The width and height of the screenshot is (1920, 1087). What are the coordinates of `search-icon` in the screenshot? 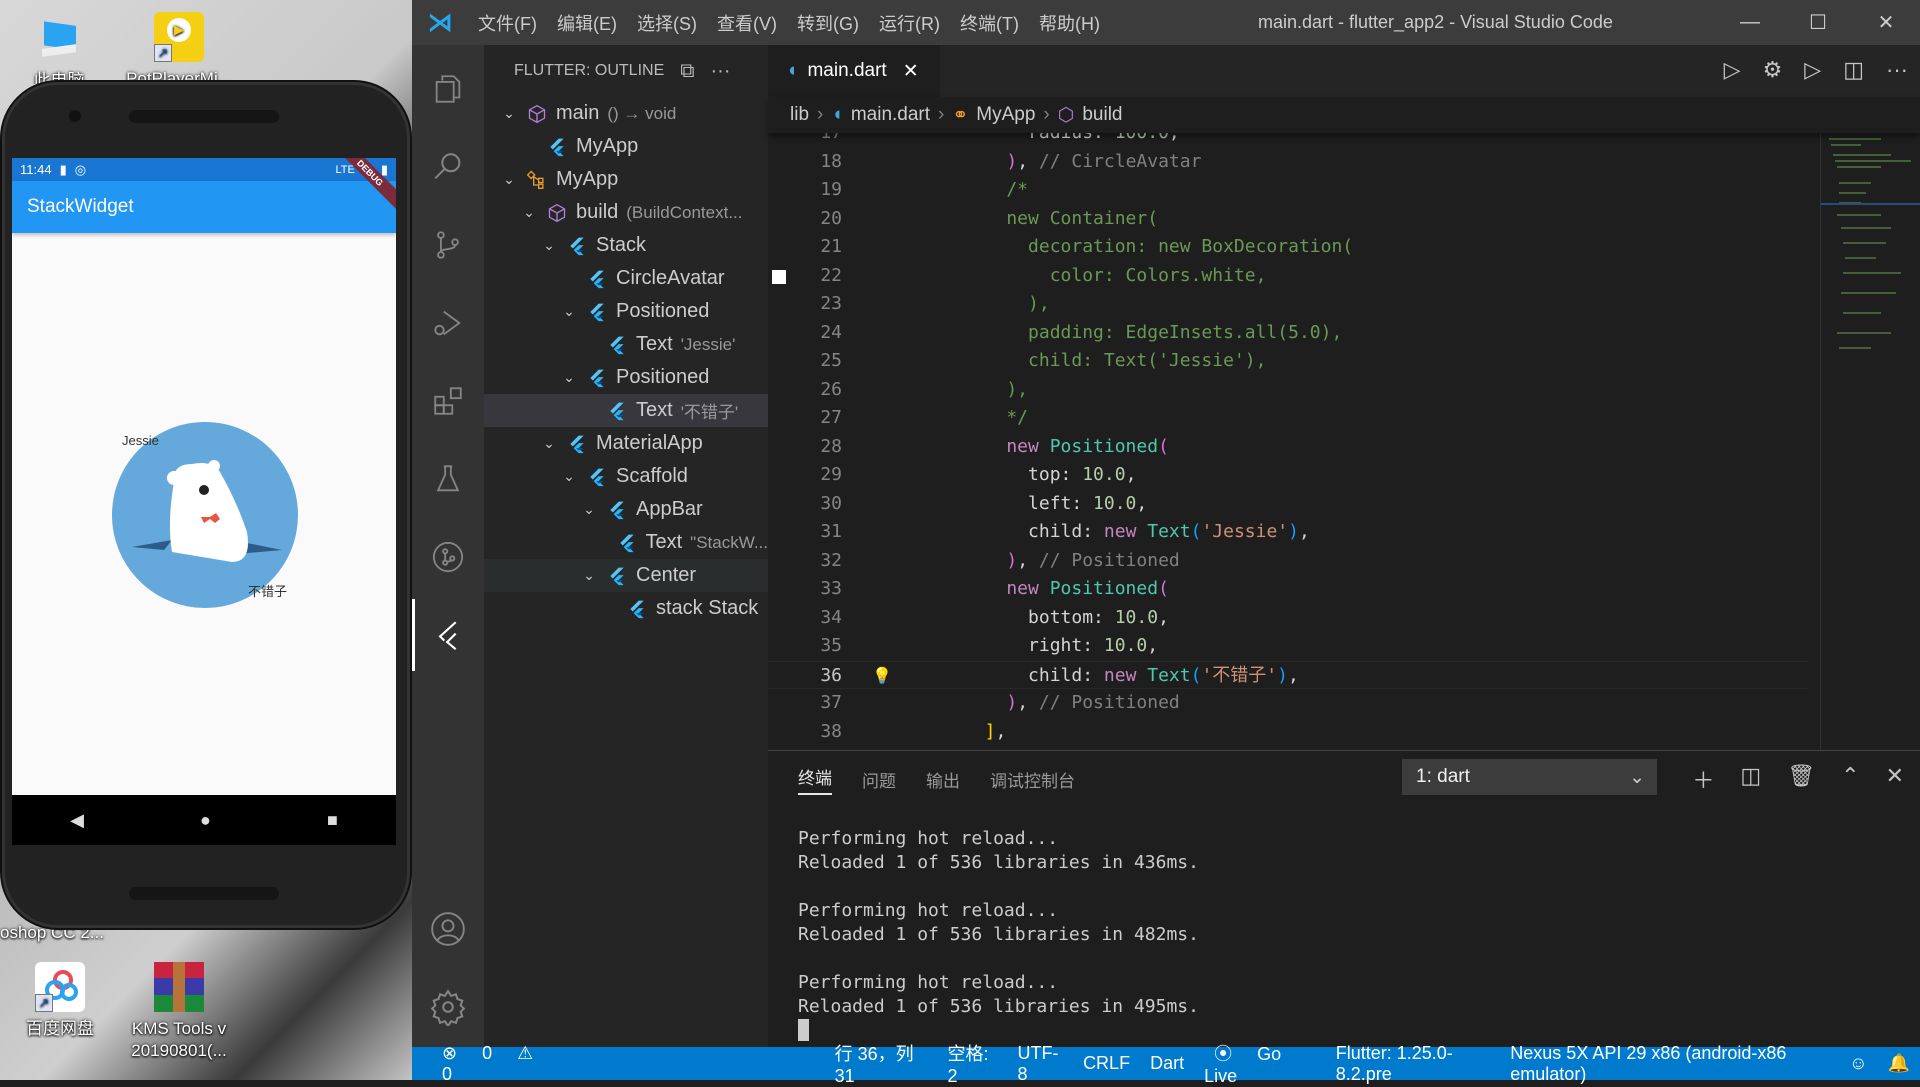 It's located at (448, 167).